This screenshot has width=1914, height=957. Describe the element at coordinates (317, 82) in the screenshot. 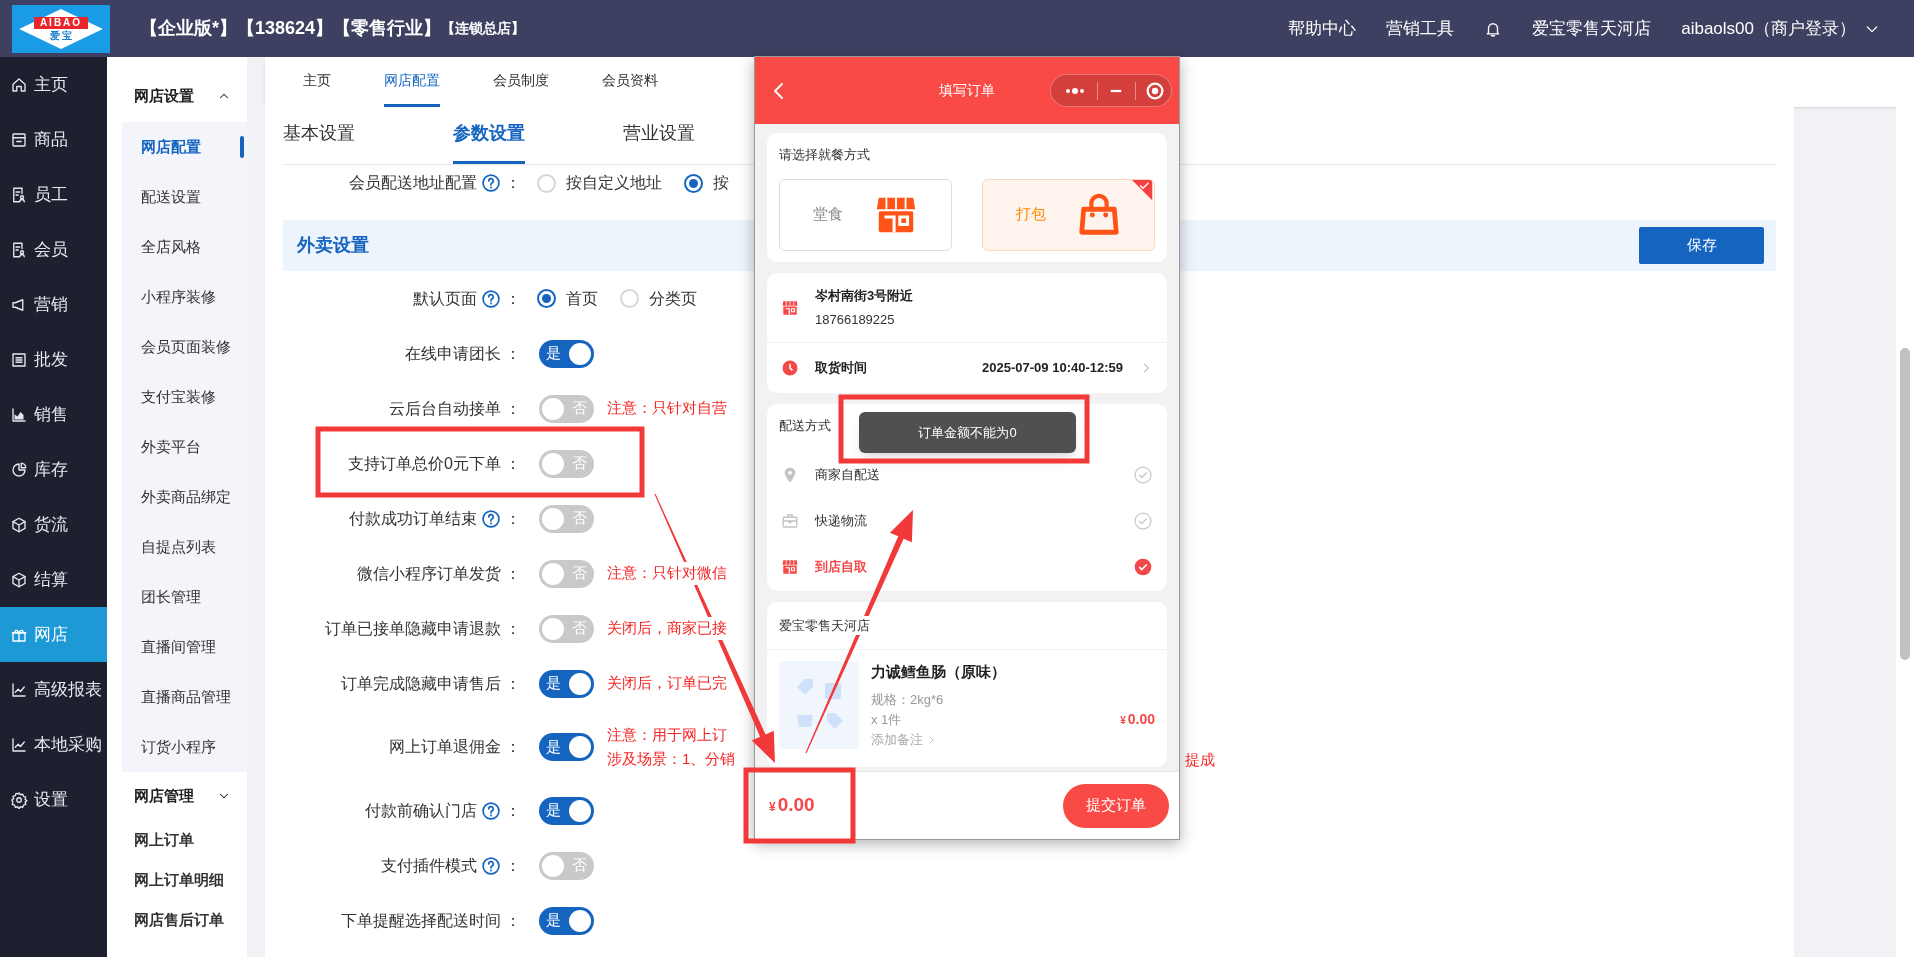

I see `tab: 主页` at that location.